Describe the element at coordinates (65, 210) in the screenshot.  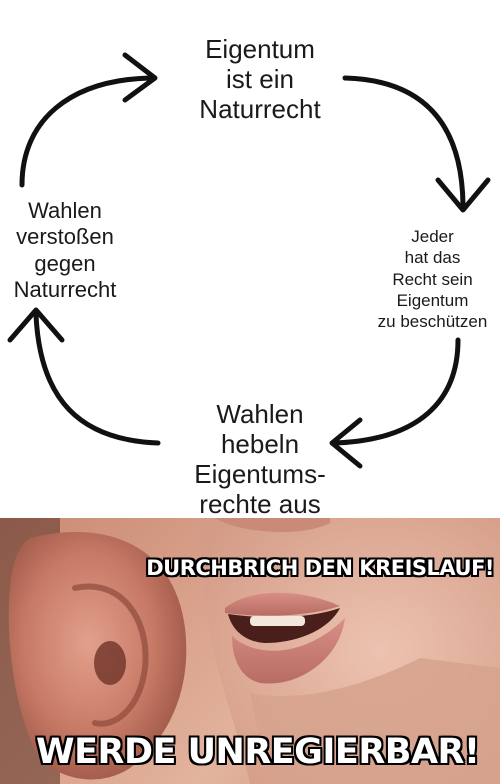
I see `node-left-line-1: Wahlen` at that location.